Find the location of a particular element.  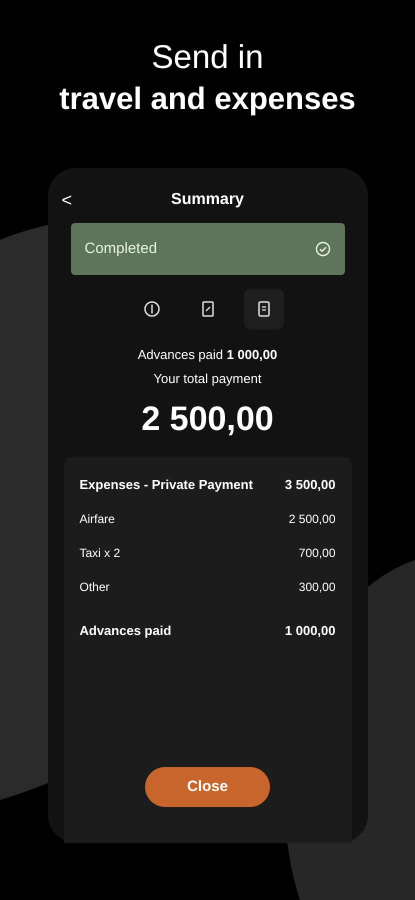

info-icon is located at coordinates (152, 309).